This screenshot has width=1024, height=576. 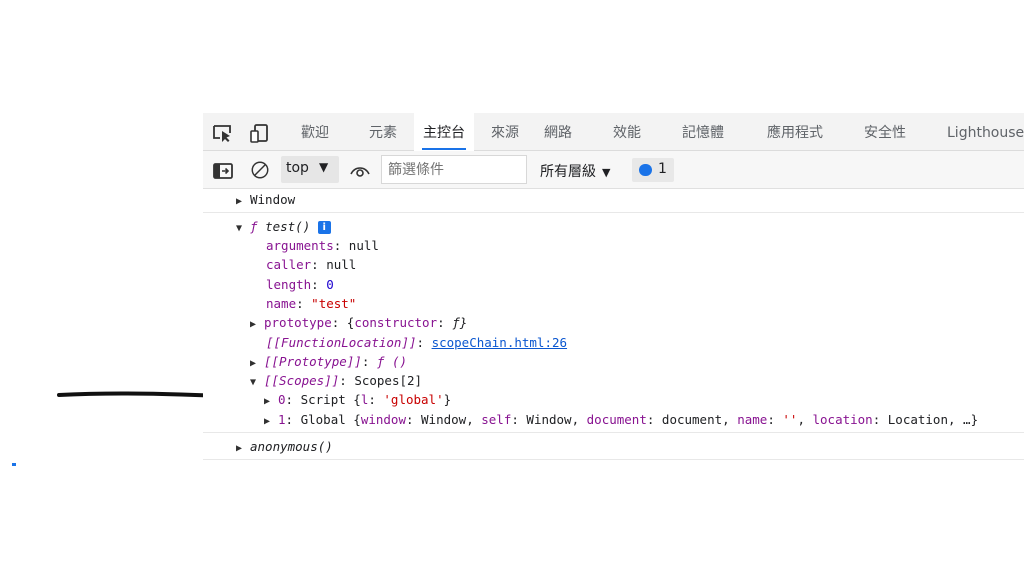 What do you see at coordinates (328, 362) in the screenshot?
I see `prop-prototype-internal: ▶ [[Prototype]]: ƒ ()` at bounding box center [328, 362].